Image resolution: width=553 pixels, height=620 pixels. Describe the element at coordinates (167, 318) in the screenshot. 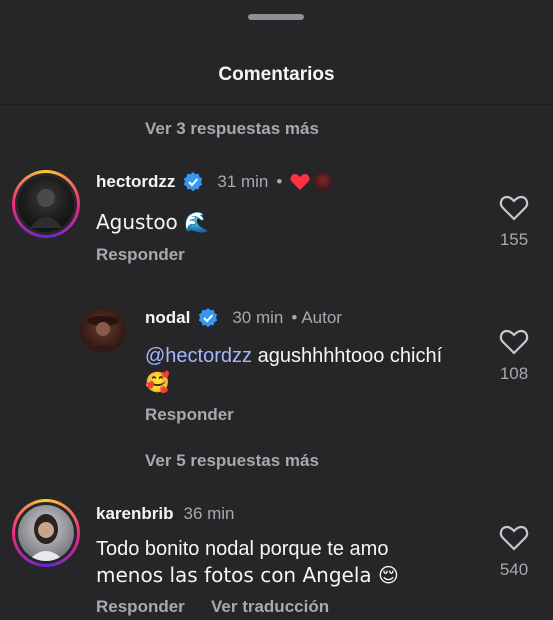

I see `comment-username: nodal` at that location.